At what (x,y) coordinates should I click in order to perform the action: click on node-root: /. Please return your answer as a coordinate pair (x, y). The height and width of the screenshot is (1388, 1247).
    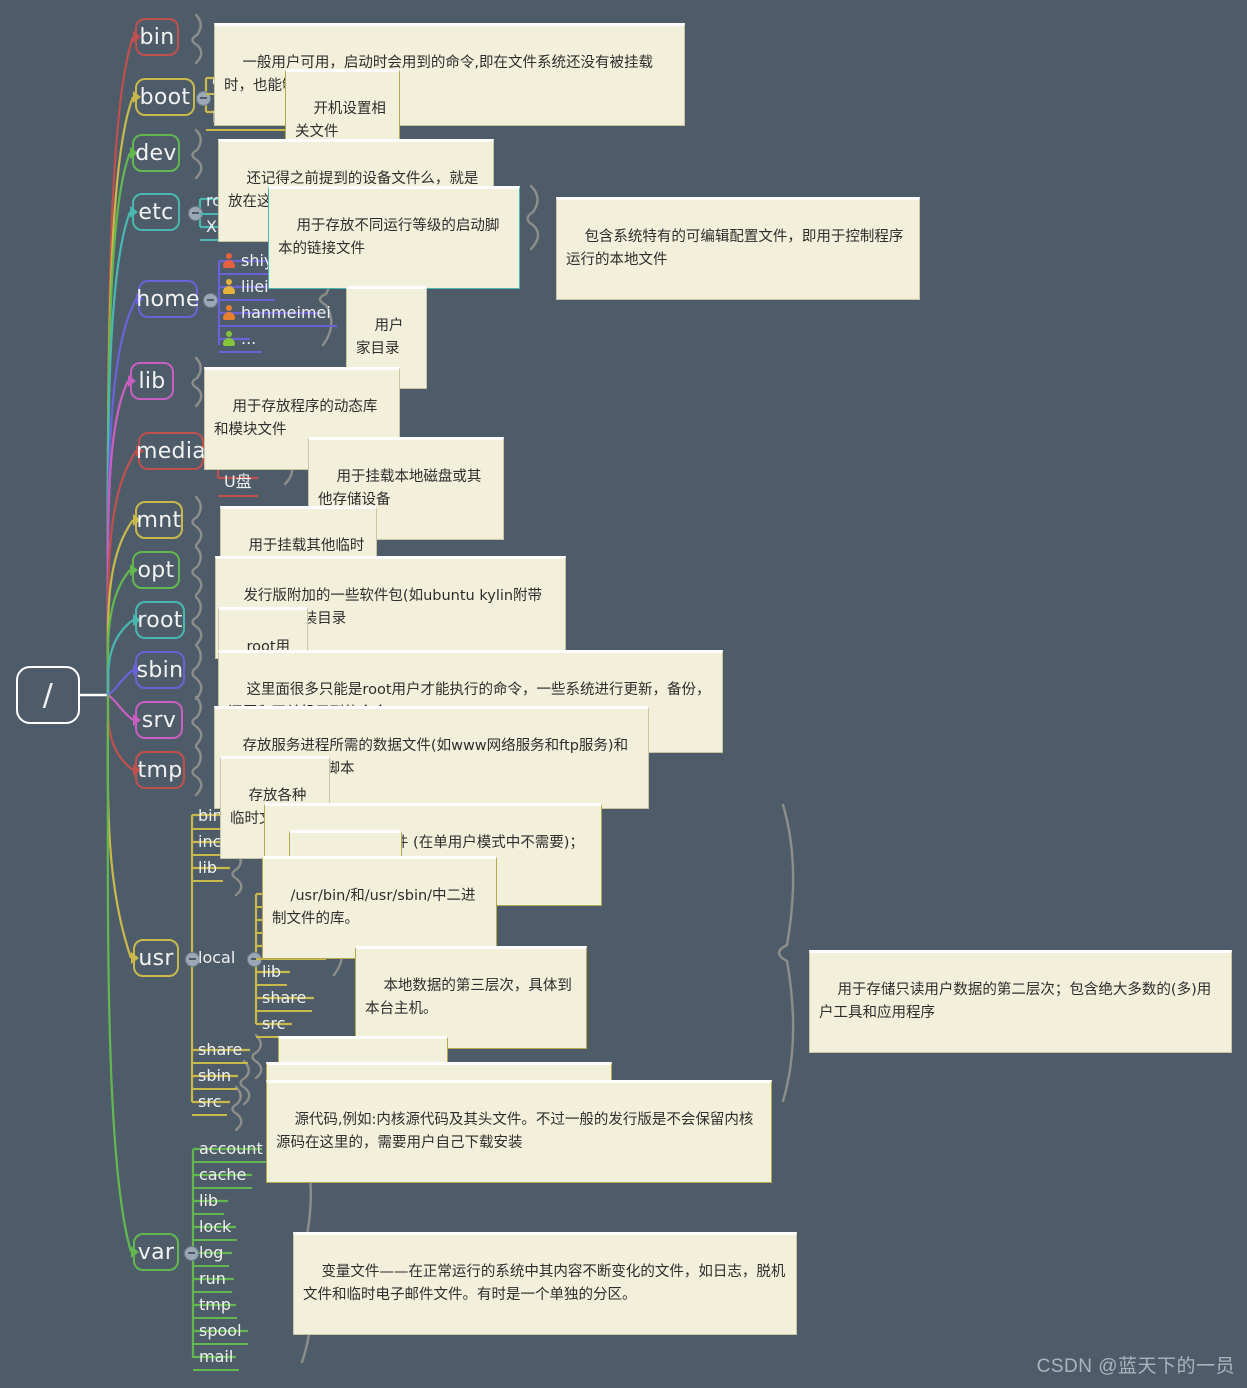
    Looking at the image, I should click on (48, 695).